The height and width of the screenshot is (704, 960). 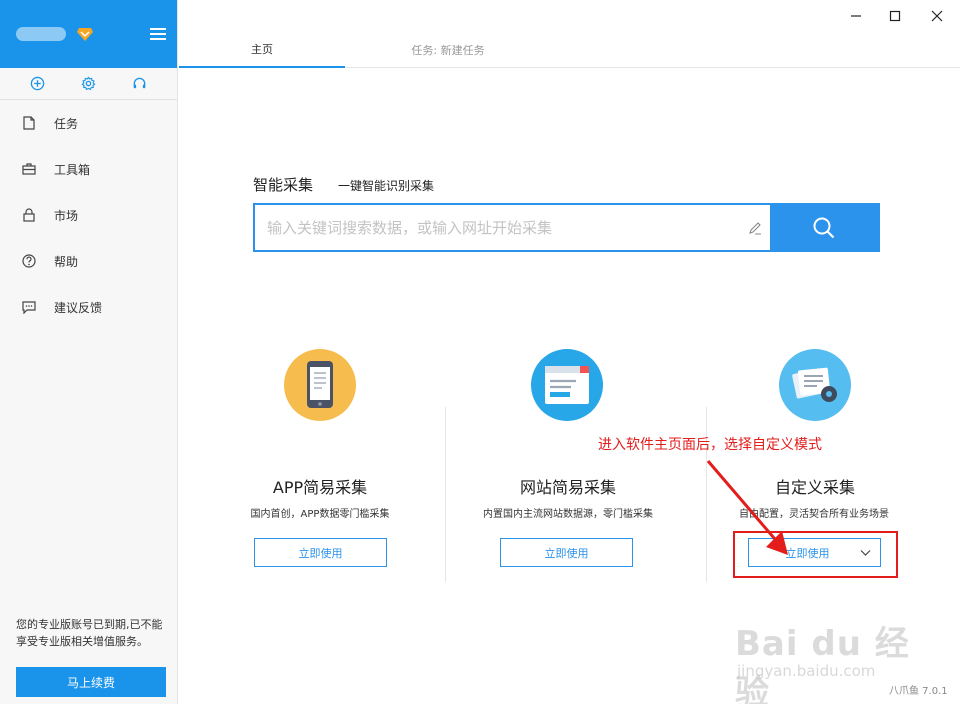 What do you see at coordinates (755, 227) in the screenshot?
I see `pencil-edit-icon` at bounding box center [755, 227].